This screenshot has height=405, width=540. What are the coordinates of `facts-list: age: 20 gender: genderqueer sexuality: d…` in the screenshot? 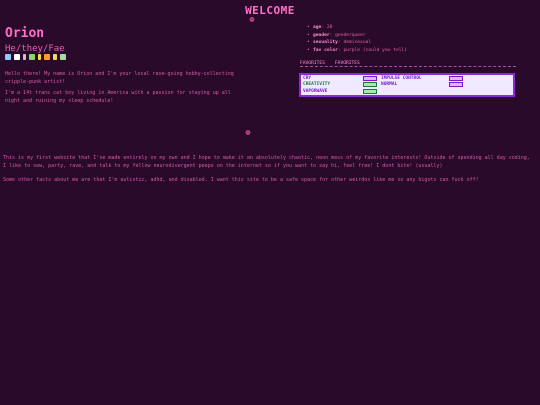 It's located at (356, 39).